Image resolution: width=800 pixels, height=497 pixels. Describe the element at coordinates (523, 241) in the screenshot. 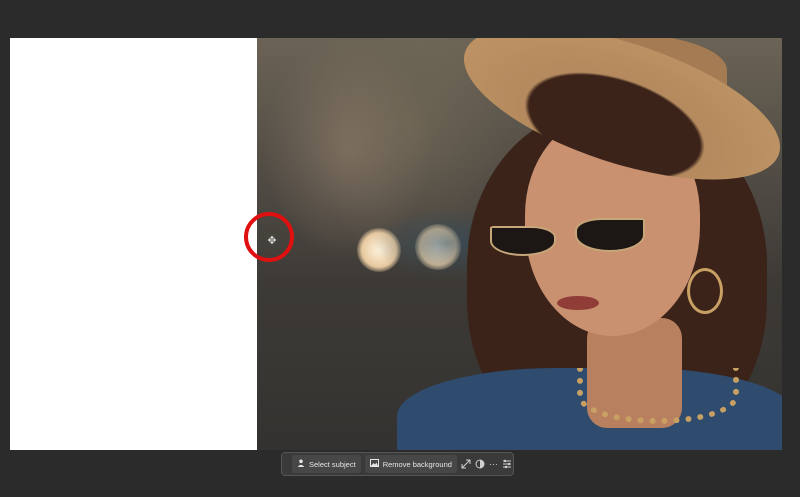

I see `sunglass-lens-left` at that location.